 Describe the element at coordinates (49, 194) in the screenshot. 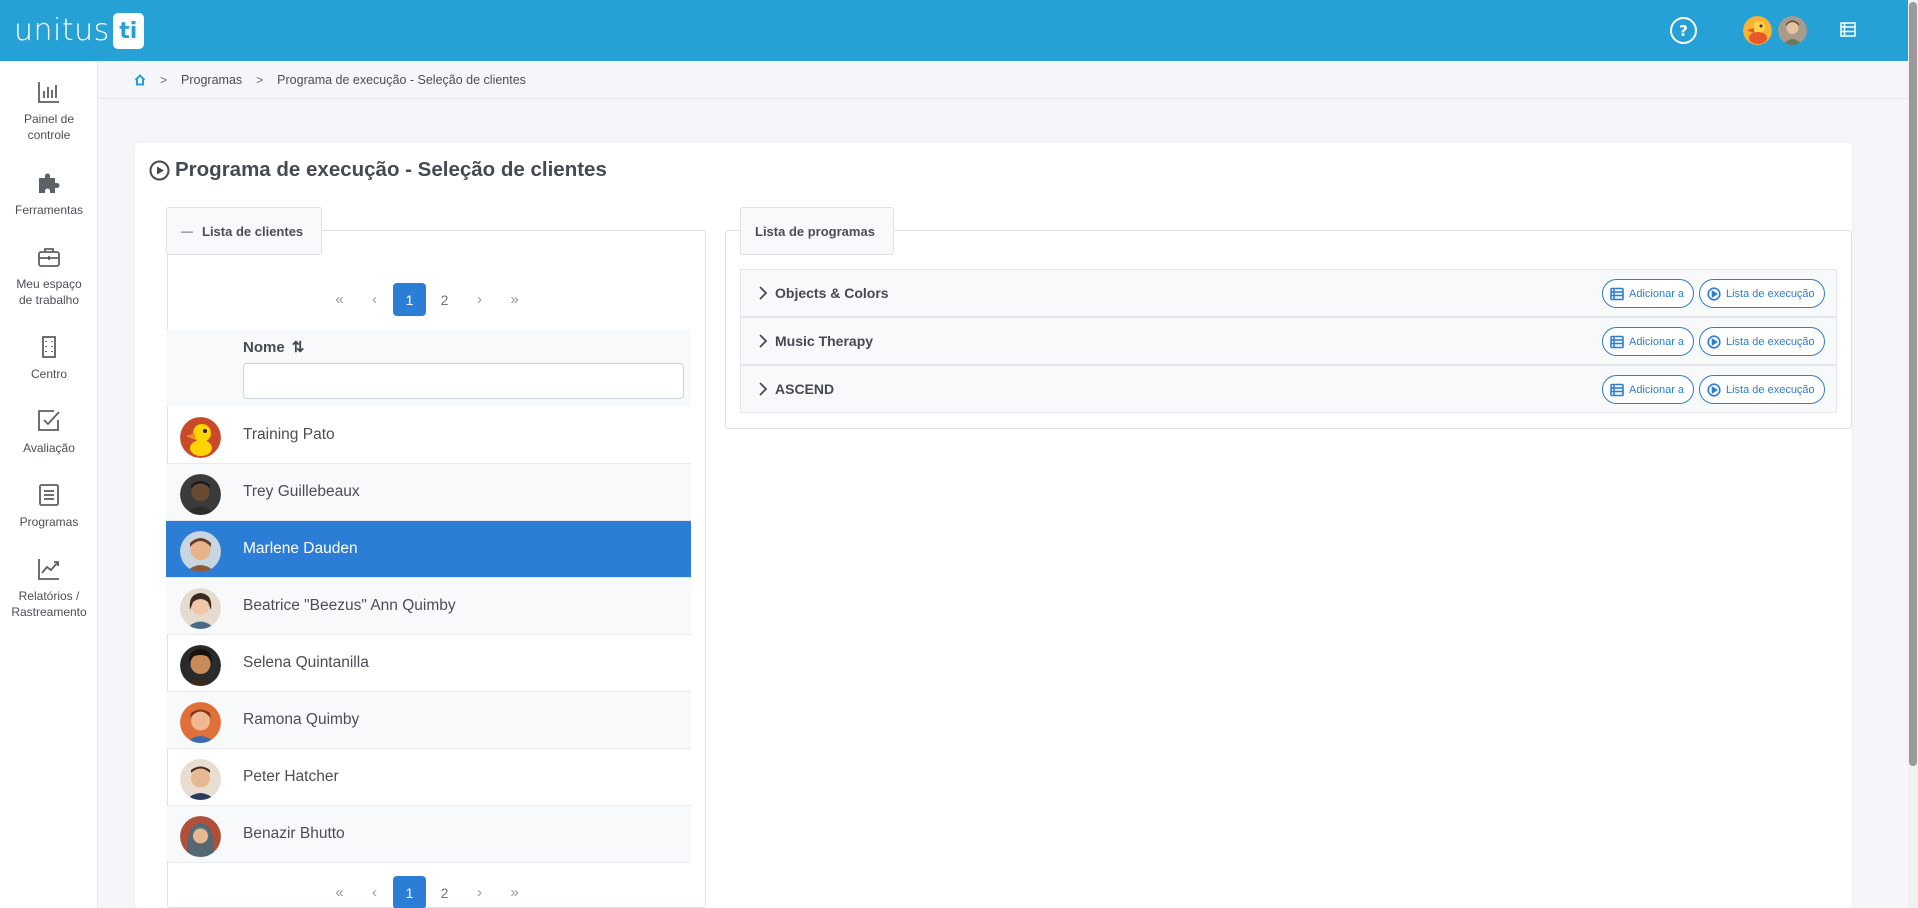

I see `sidebar-item-ferramentas: Ferramentas` at that location.